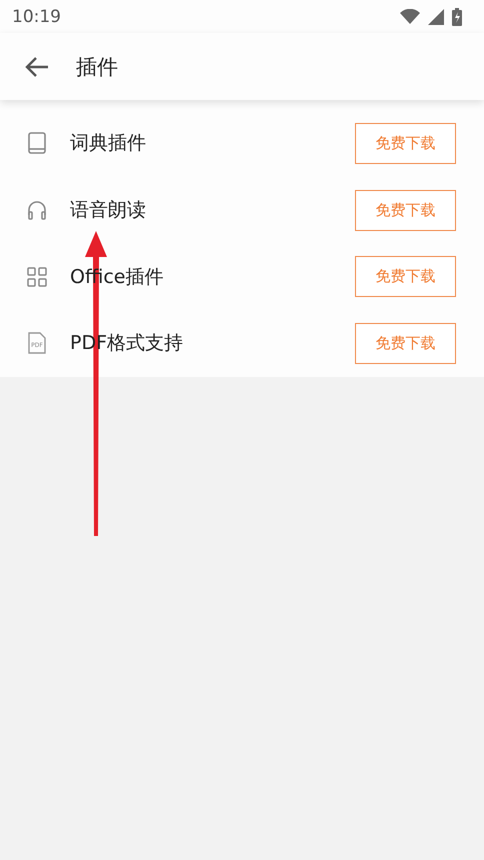  Describe the element at coordinates (37, 143) in the screenshot. I see `book-icon` at that location.